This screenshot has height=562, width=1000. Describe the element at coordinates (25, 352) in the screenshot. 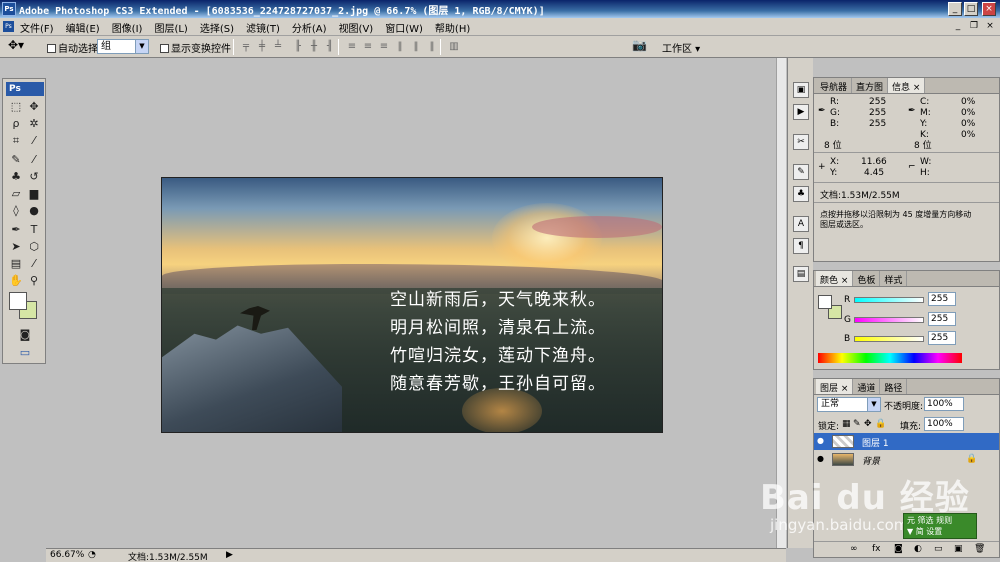

I see `screen-mode-icon: ▭` at that location.